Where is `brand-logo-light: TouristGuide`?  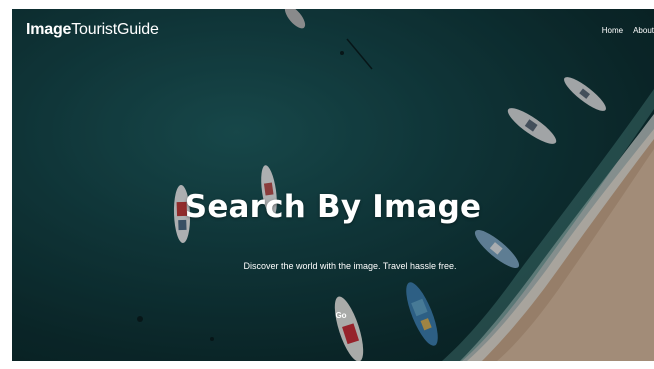
brand-logo-light: TouristGuide is located at coordinates (115, 29).